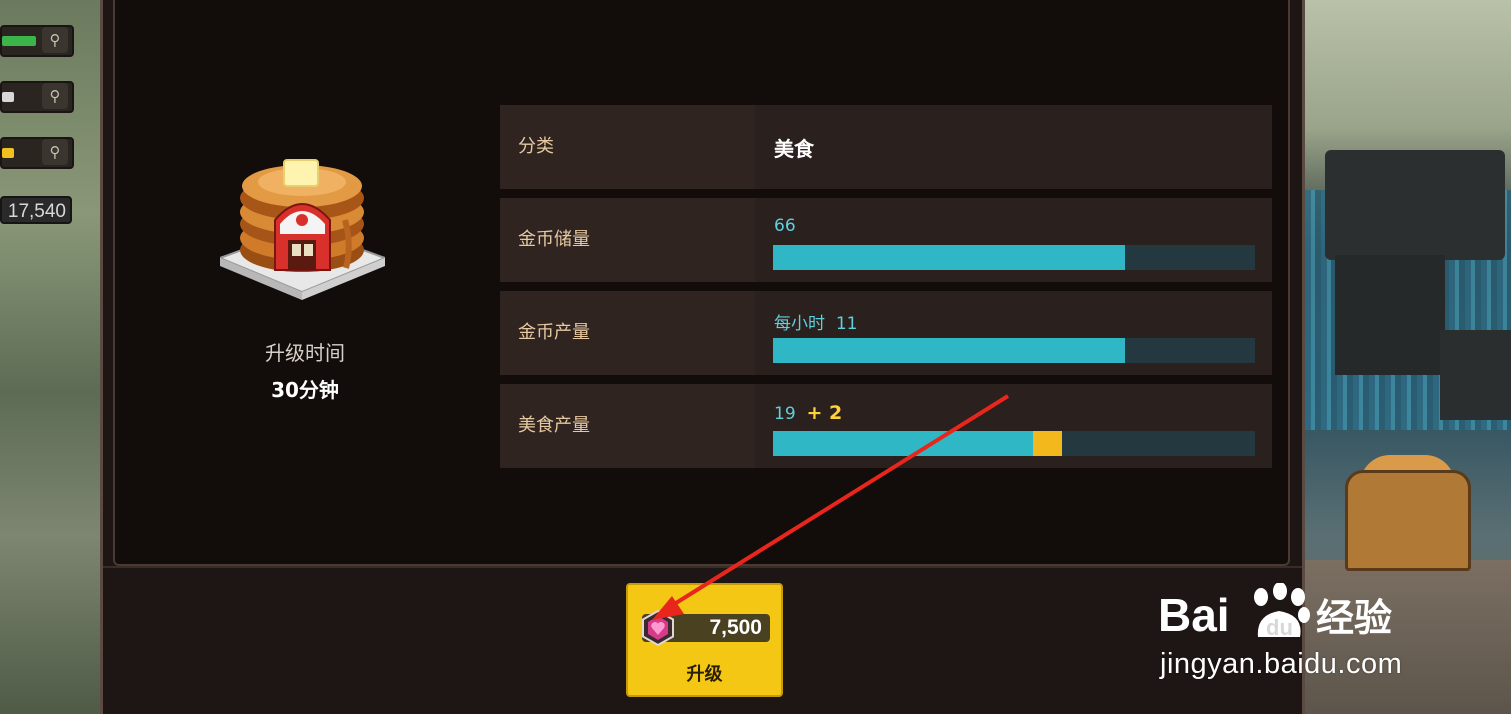  Describe the element at coordinates (627, 333) in the screenshot. I see `stat-label: 金币产量` at that location.